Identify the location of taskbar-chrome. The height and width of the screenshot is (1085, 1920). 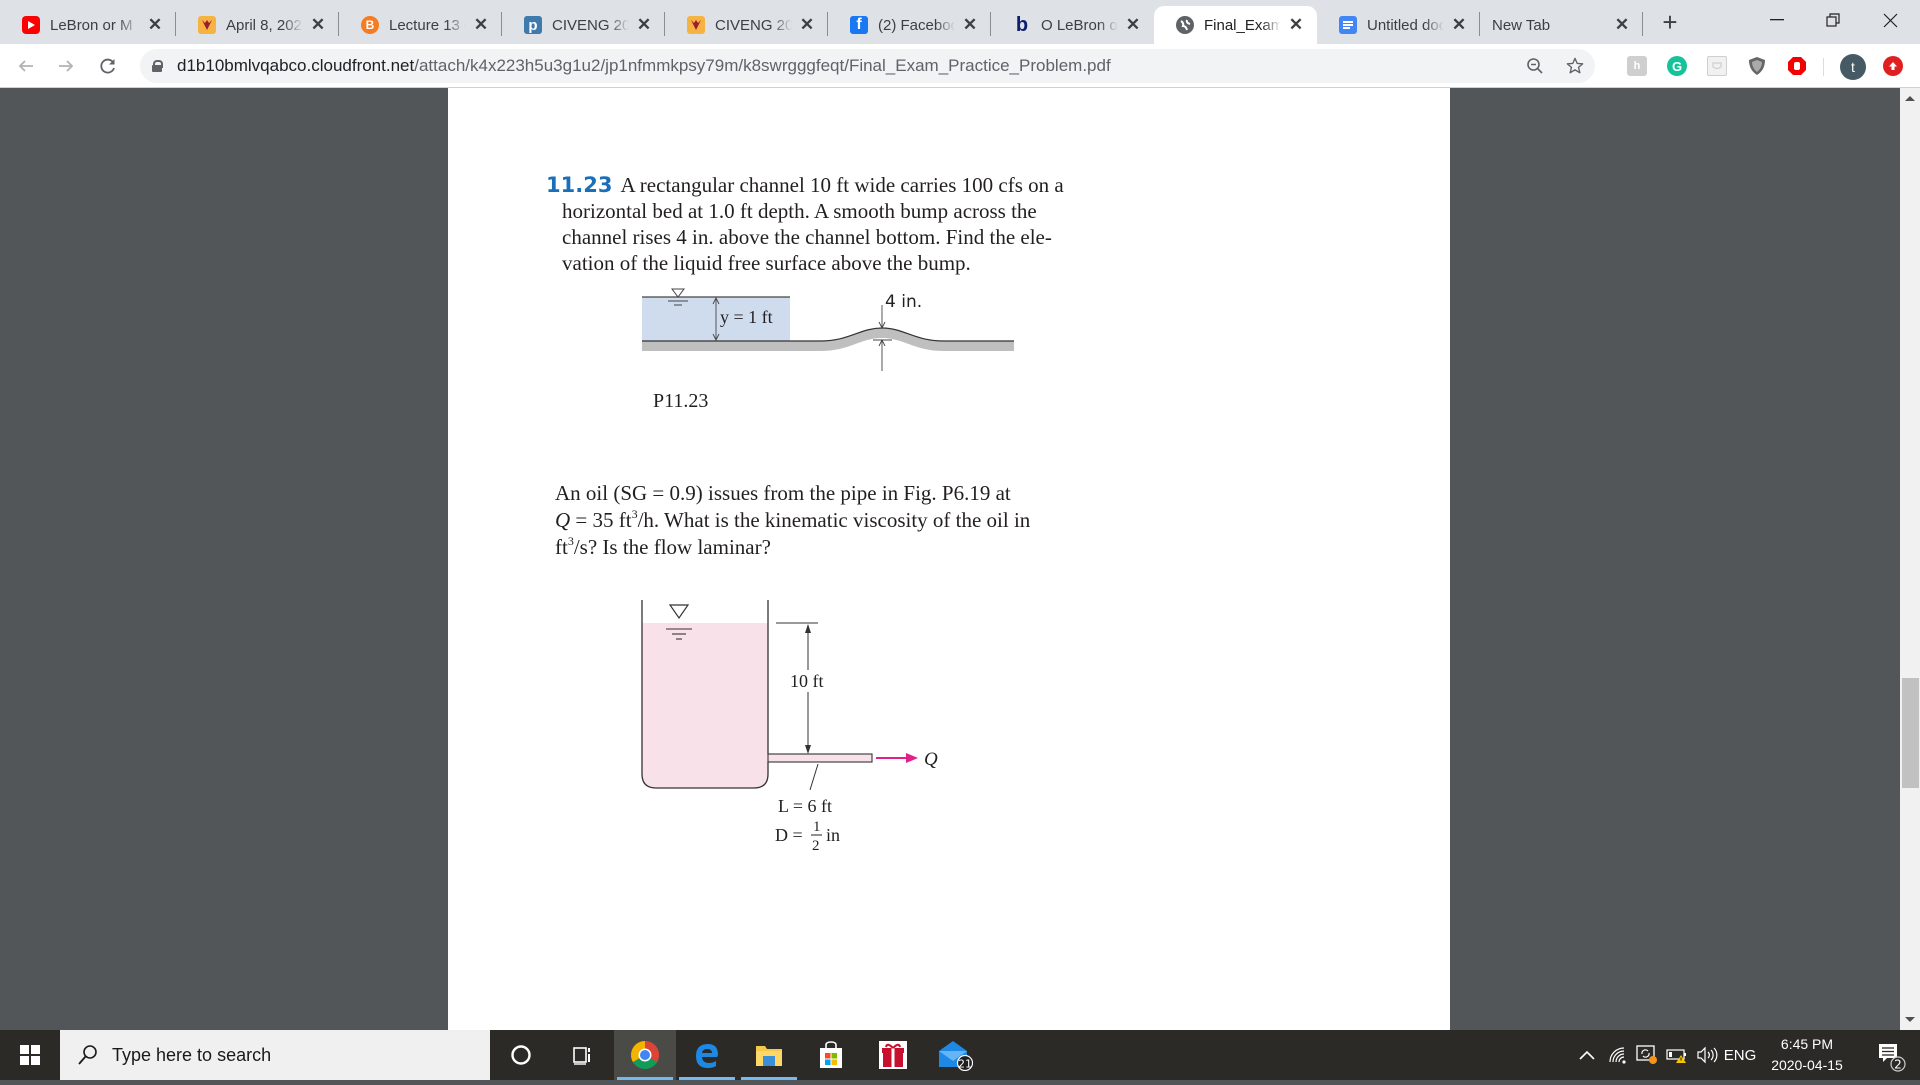
(645, 1055).